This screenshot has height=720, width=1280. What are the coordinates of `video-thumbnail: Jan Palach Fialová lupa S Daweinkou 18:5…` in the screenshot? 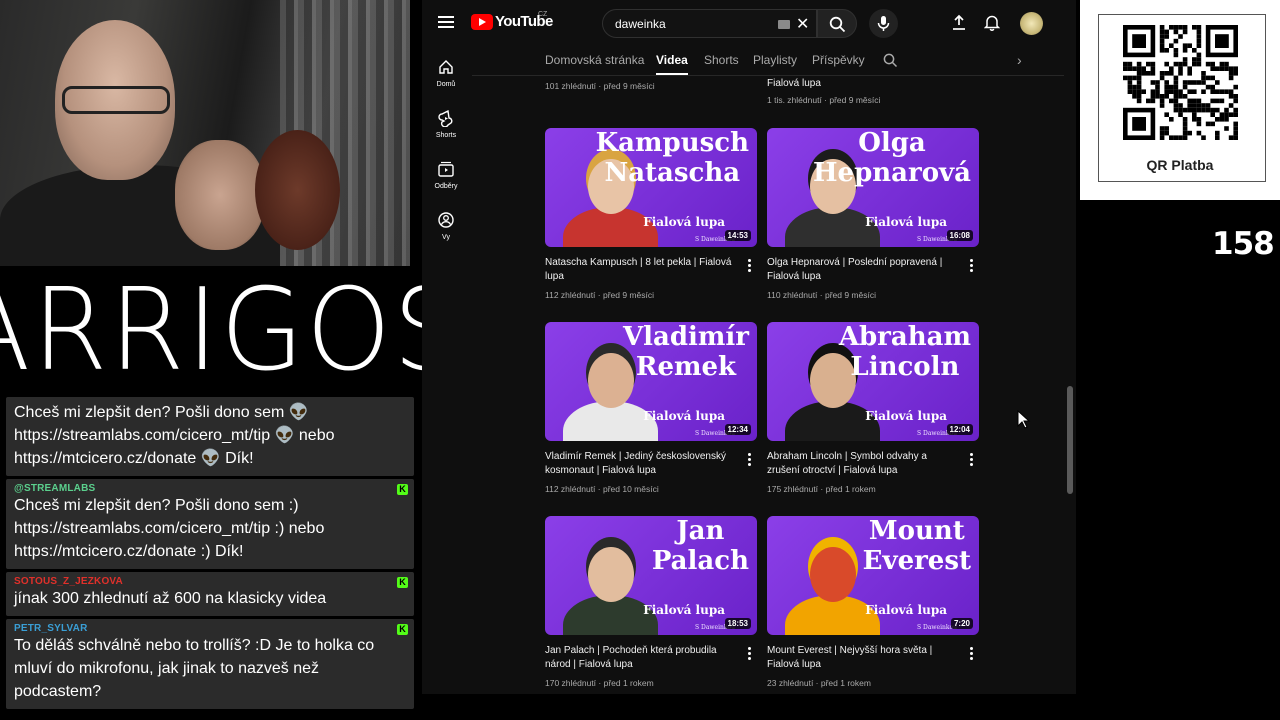 It's located at (651, 575).